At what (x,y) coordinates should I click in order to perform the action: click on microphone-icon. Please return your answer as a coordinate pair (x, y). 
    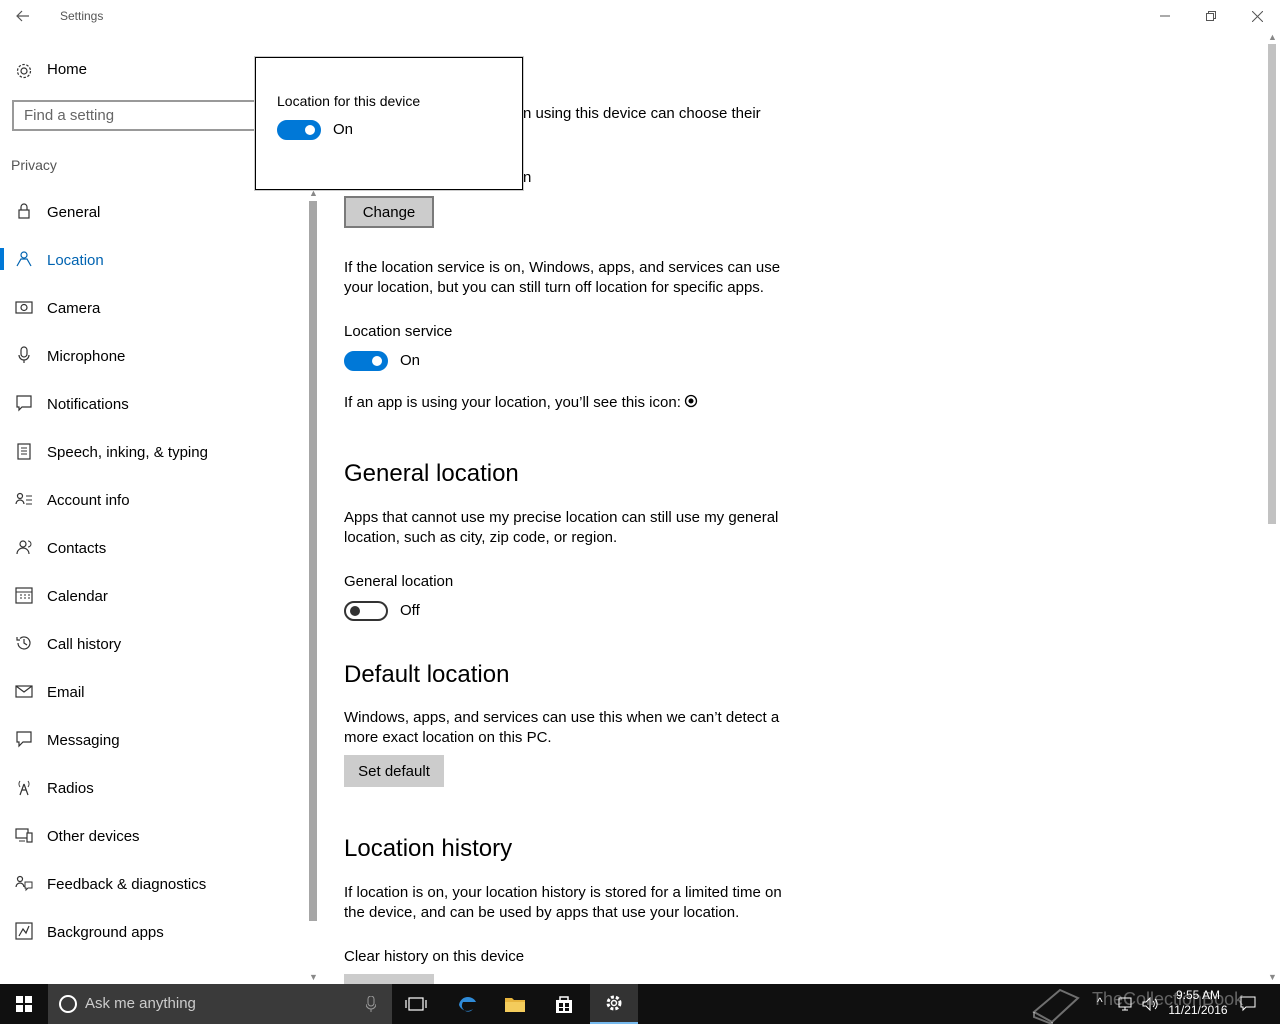
    Looking at the image, I should click on (371, 1004).